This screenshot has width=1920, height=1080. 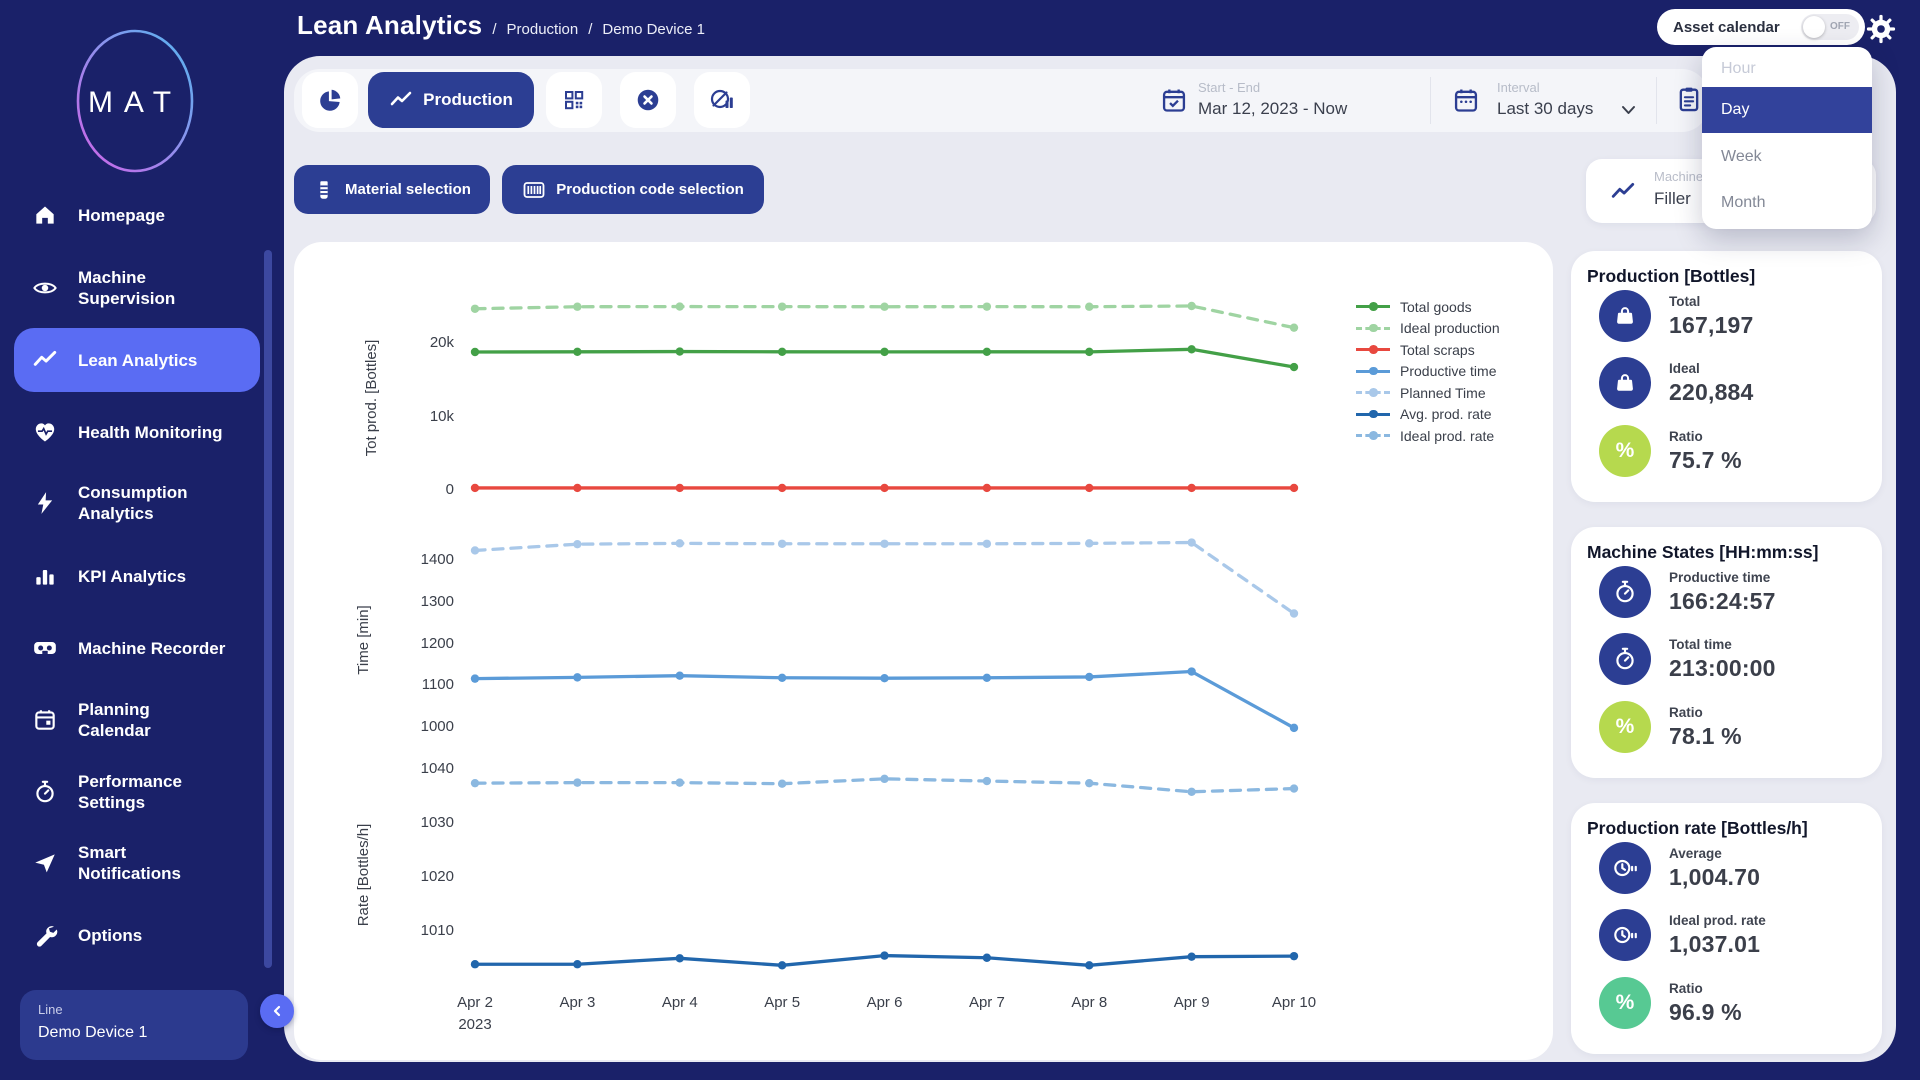 I want to click on sidebar-item-options: Options, so click(x=137, y=935).